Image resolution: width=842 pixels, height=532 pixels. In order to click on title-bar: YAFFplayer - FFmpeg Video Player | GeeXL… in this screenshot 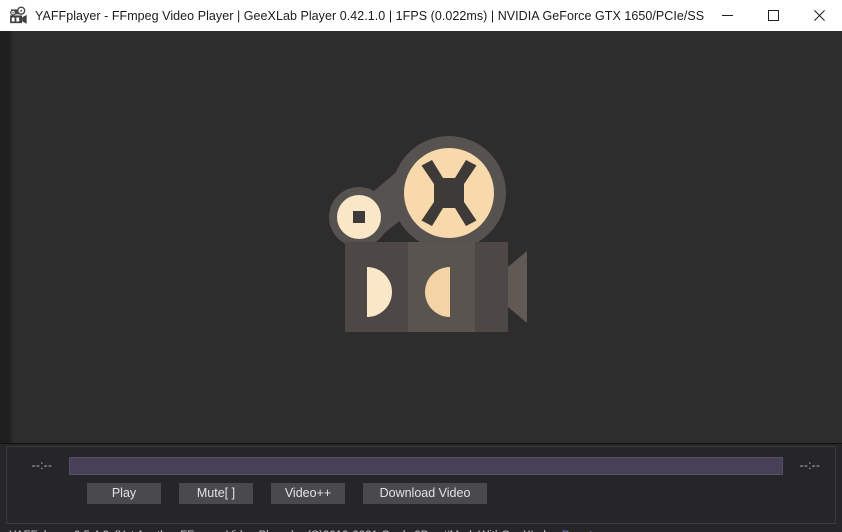, I will do `click(421, 15)`.